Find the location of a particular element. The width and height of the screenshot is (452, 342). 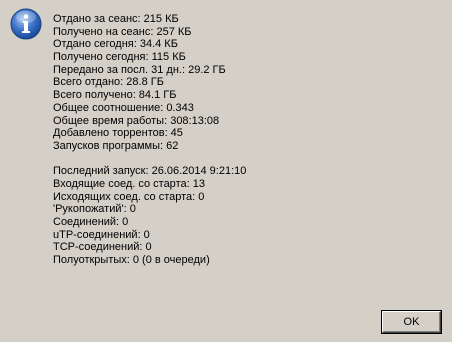

section-spacer is located at coordinates (149, 159).